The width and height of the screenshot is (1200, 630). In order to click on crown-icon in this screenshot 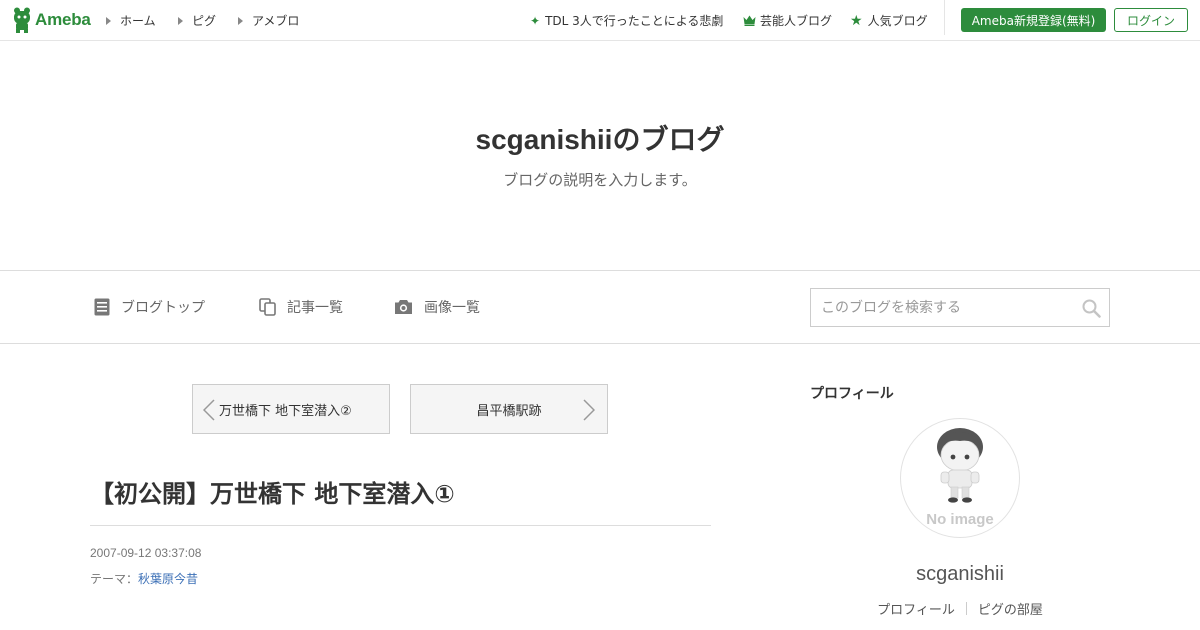, I will do `click(749, 20)`.